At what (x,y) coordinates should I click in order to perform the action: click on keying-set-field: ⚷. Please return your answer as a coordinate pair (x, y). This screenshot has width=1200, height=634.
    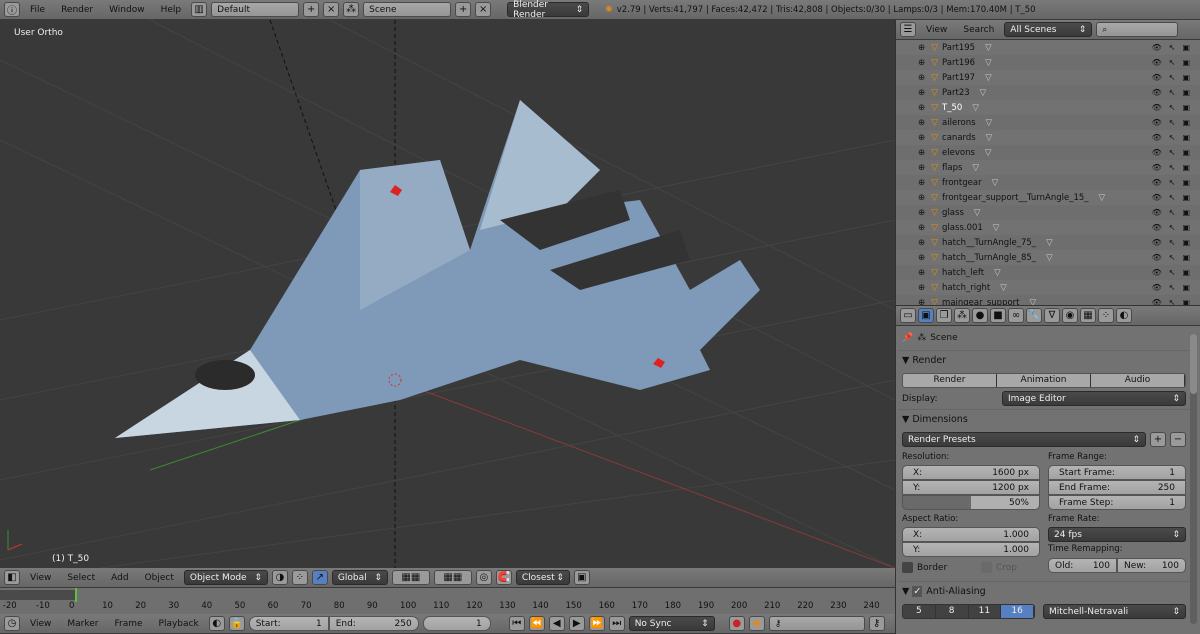
    Looking at the image, I should click on (816, 623).